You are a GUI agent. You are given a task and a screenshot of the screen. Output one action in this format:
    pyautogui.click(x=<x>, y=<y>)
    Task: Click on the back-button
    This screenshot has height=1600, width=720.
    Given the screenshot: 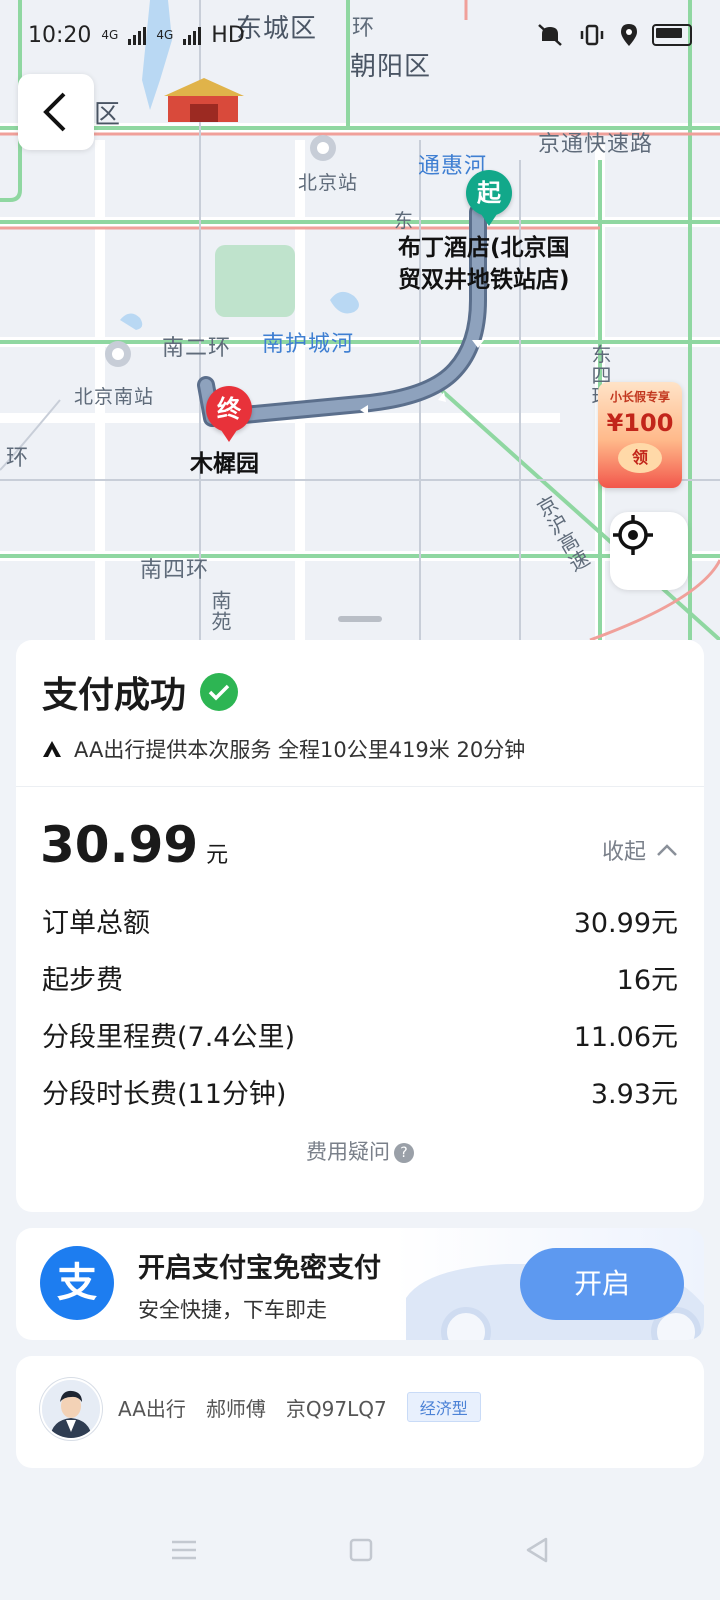 What is the action you would take?
    pyautogui.click(x=56, y=112)
    